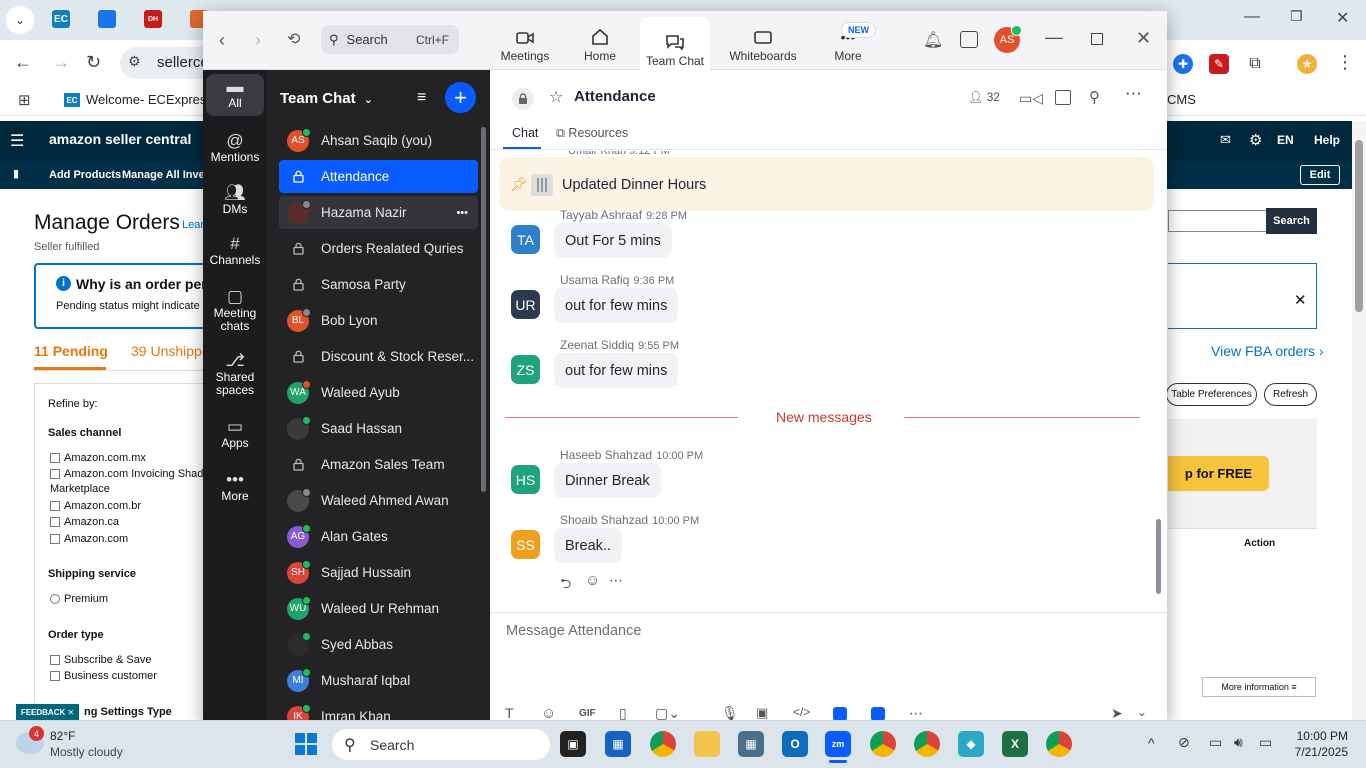 The height and width of the screenshot is (768, 1366). Describe the element at coordinates (587, 713) in the screenshot. I see `gif-icon: GIF` at that location.